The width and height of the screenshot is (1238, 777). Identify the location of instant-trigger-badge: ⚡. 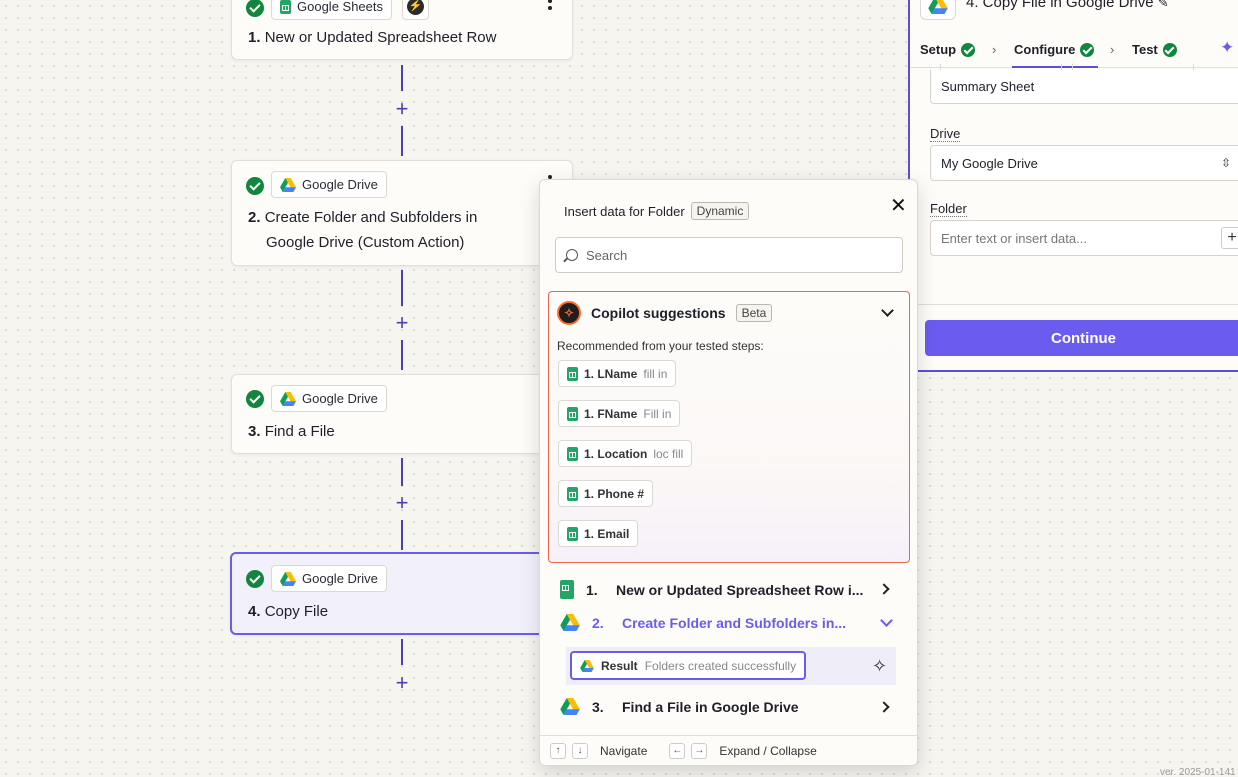
(415, 10).